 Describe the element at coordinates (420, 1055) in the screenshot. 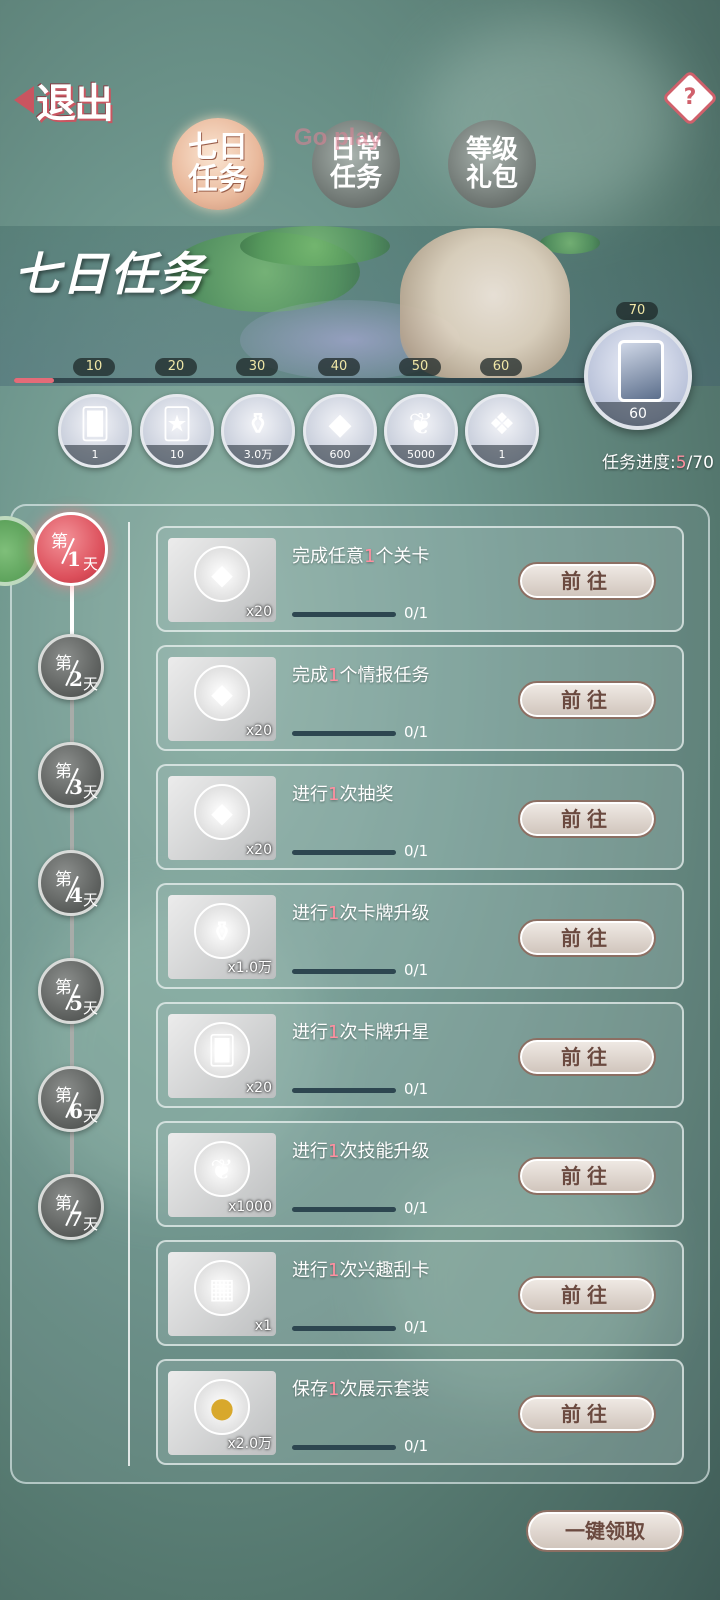

I see `task-card: 🂠 x20 进行1次卡牌升星 0/1 前往` at that location.